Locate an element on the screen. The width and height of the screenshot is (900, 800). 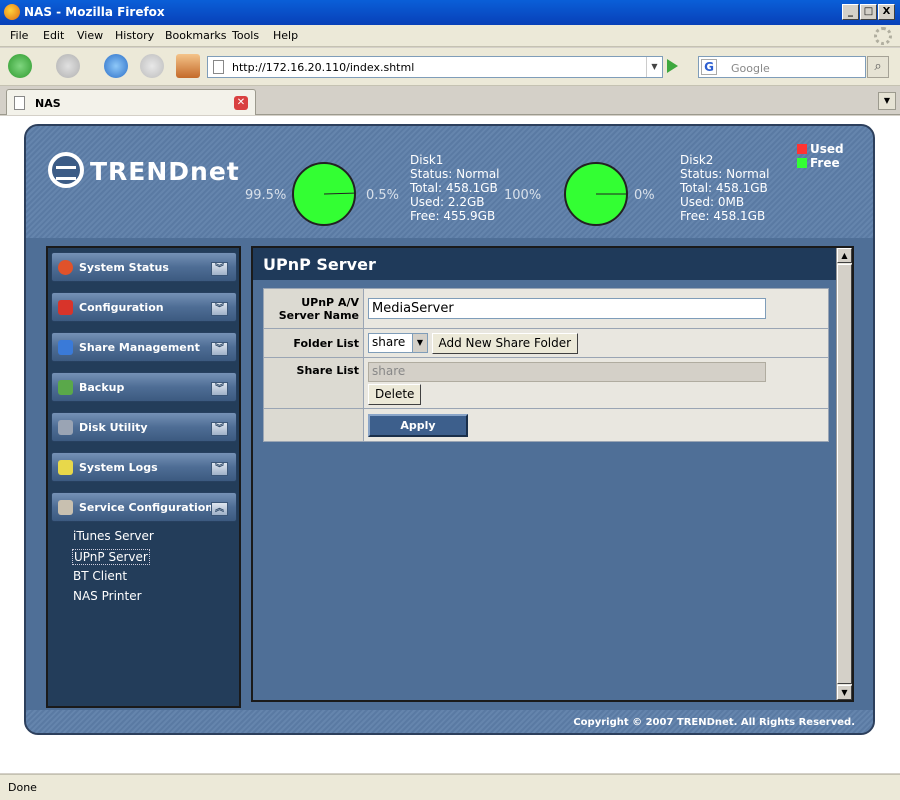
url-dropdown-icon: ▼ is located at coordinates (654, 67).